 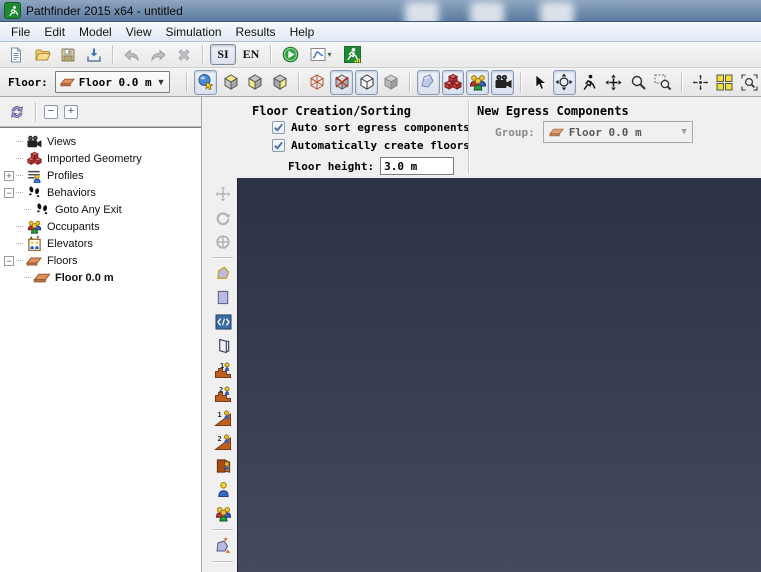 What do you see at coordinates (139, 32) in the screenshot?
I see `menu-view: View` at bounding box center [139, 32].